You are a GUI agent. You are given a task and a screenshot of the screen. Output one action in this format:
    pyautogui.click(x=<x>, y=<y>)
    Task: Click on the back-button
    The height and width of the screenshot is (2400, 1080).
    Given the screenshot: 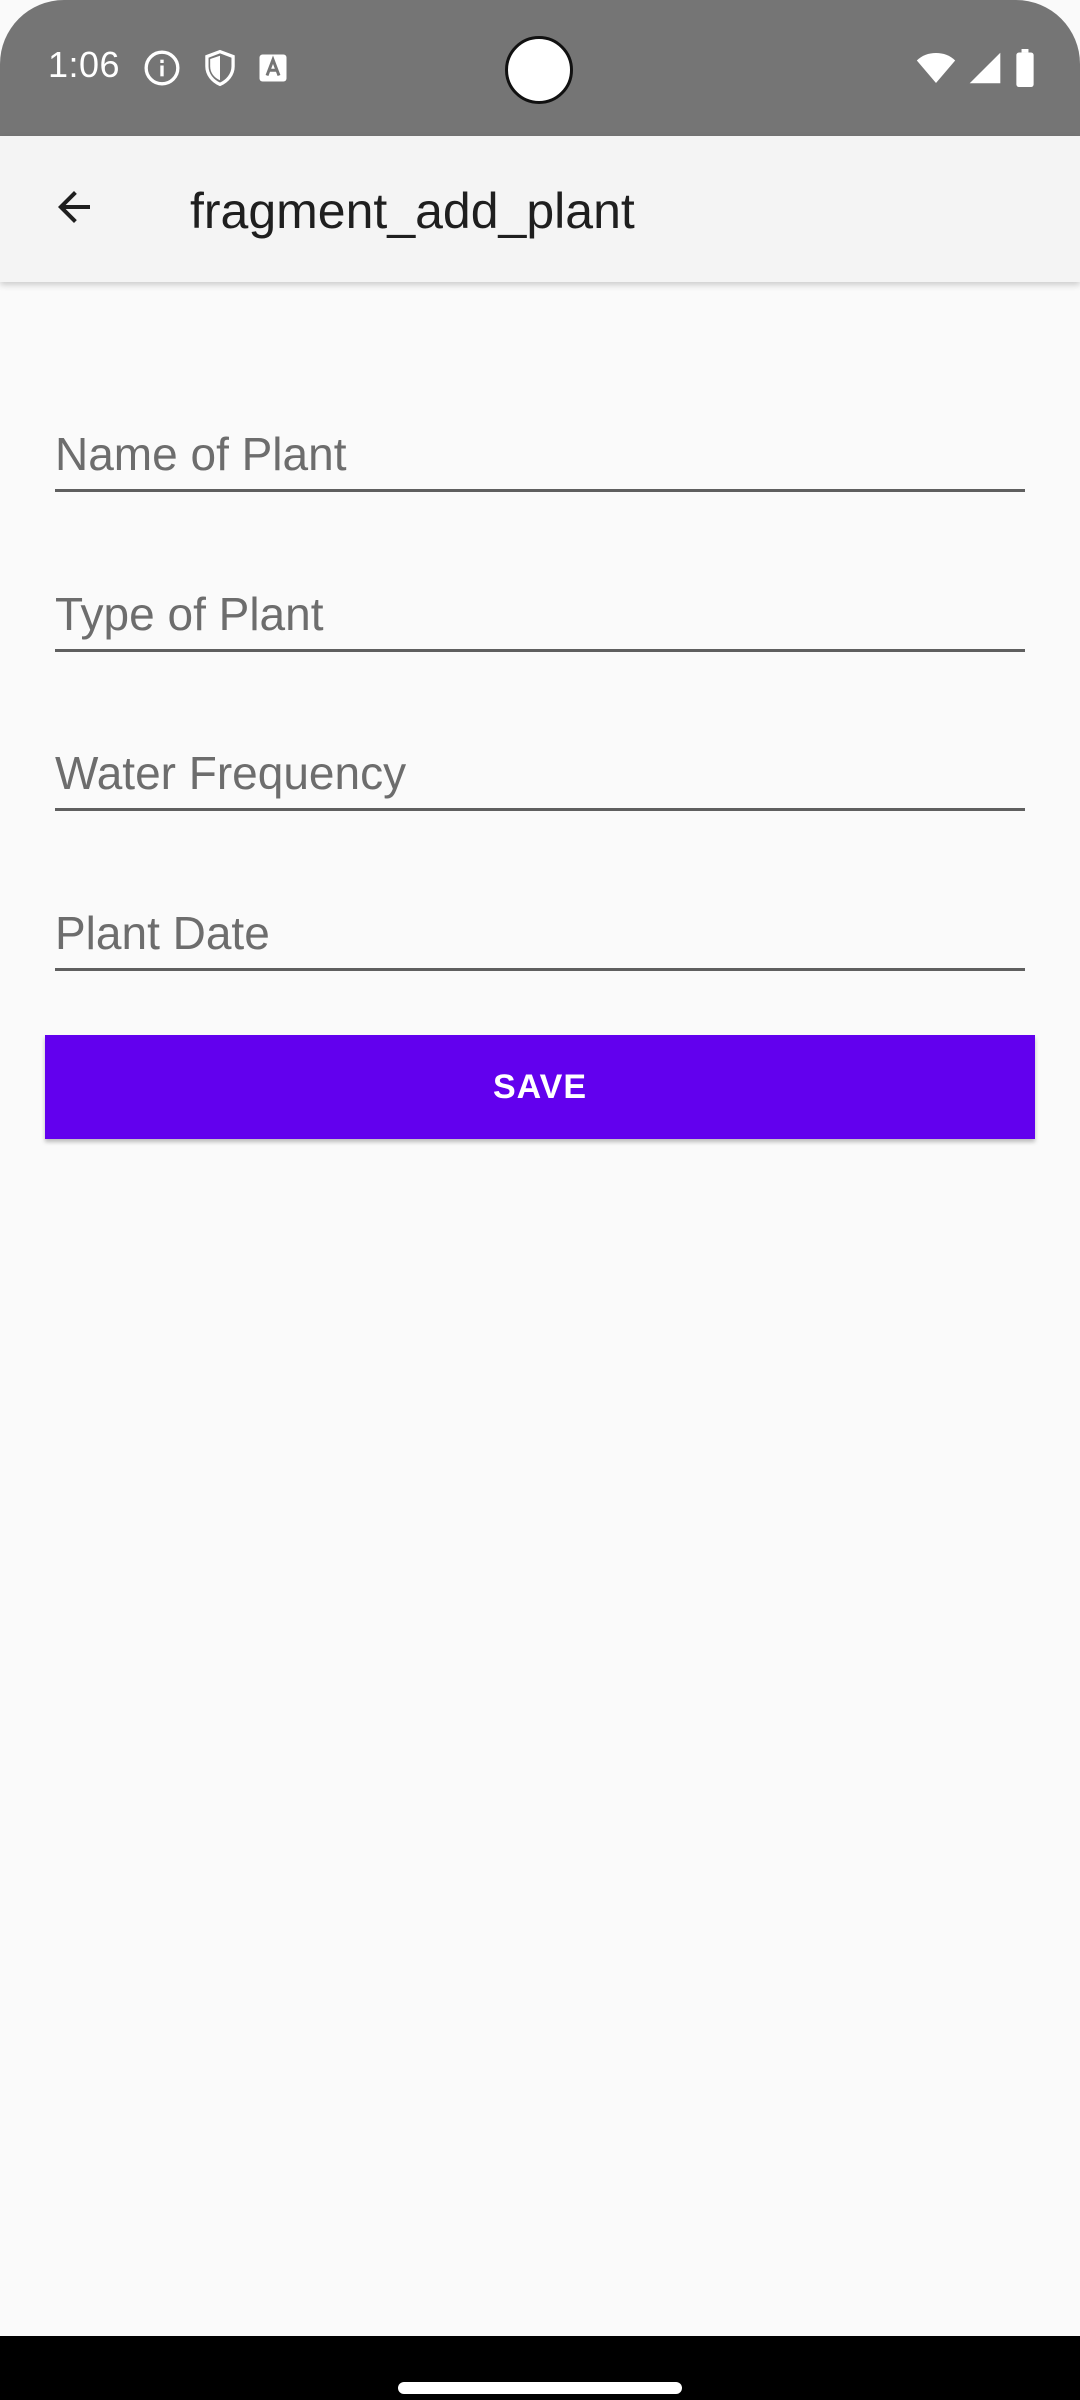 What is the action you would take?
    pyautogui.click(x=74, y=209)
    